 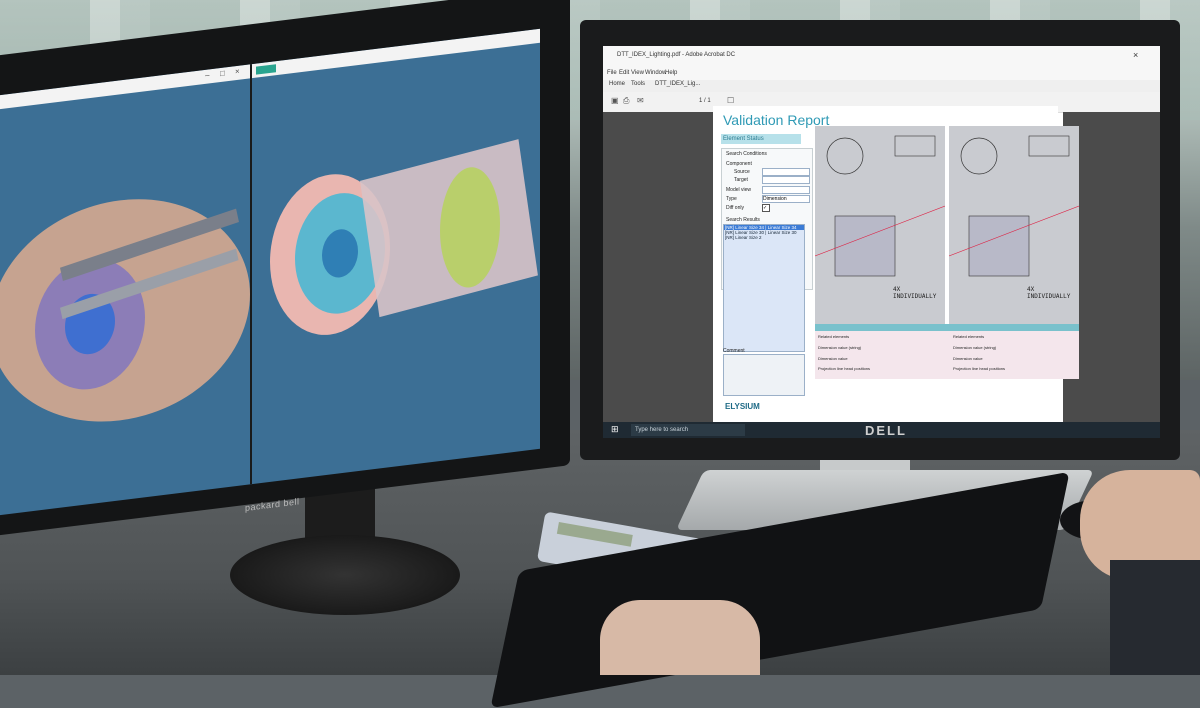 I want to click on tab-home: Home, so click(x=617, y=84).